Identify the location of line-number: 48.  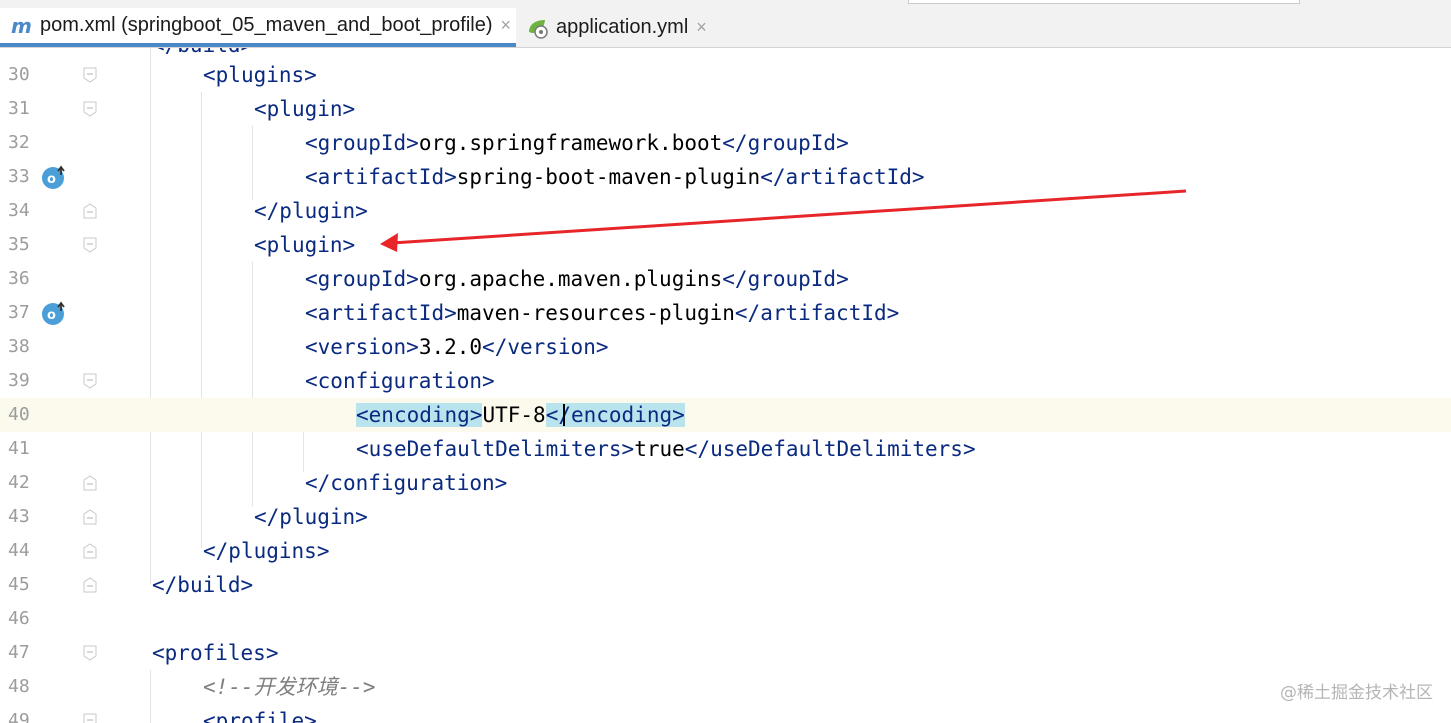
(19, 686).